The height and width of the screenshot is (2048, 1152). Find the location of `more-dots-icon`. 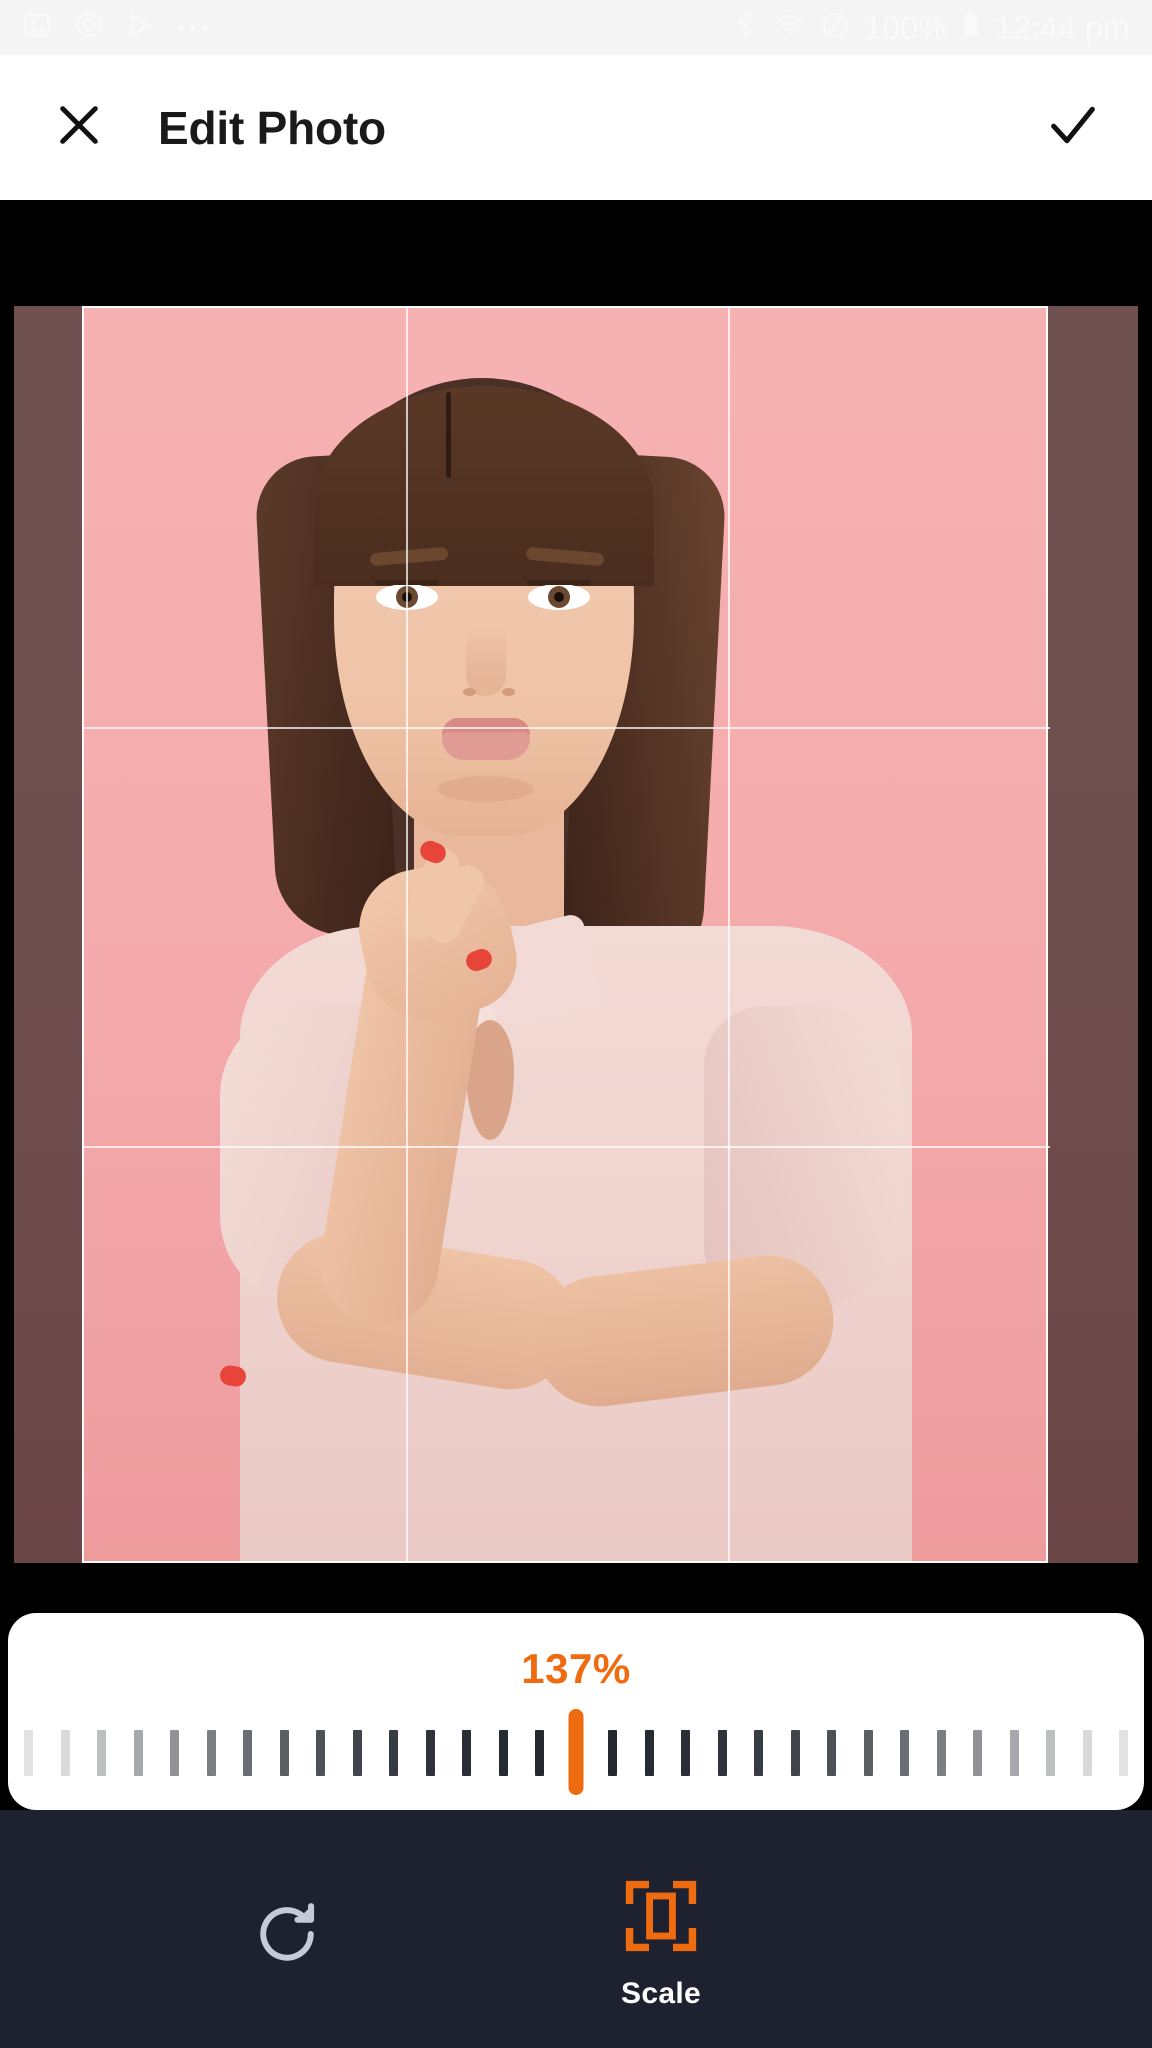

more-dots-icon is located at coordinates (193, 27).